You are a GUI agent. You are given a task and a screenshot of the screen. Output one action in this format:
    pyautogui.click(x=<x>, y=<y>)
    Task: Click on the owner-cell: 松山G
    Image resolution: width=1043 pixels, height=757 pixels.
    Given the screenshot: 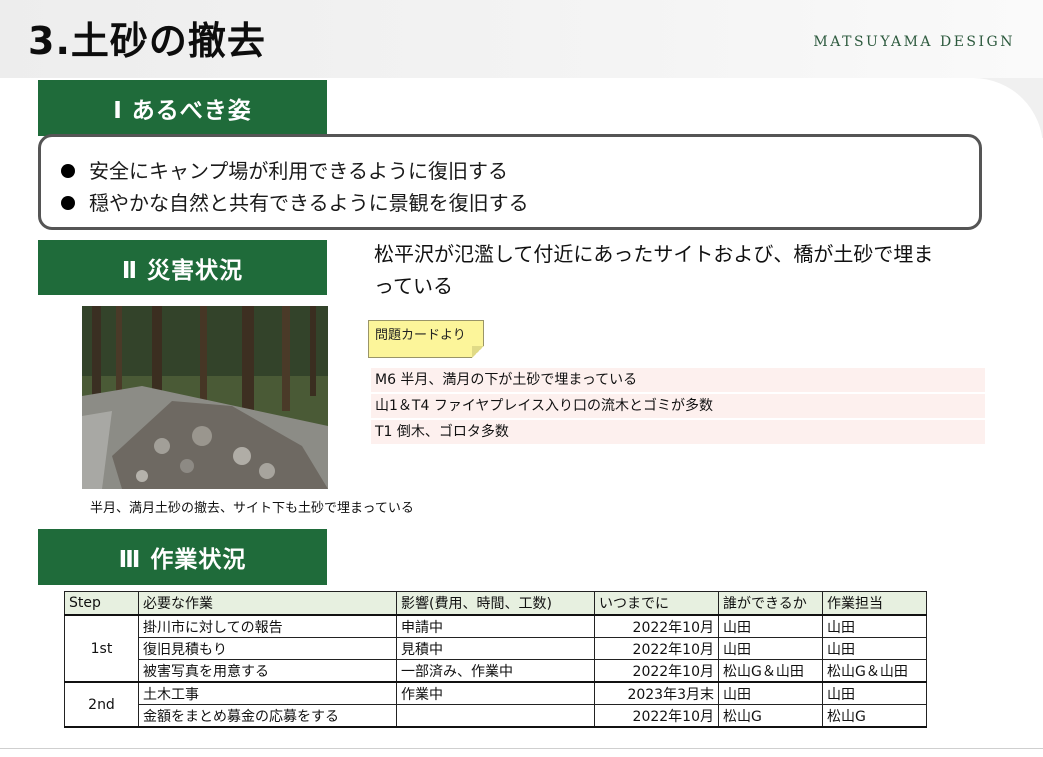 What is the action you would take?
    pyautogui.click(x=874, y=716)
    